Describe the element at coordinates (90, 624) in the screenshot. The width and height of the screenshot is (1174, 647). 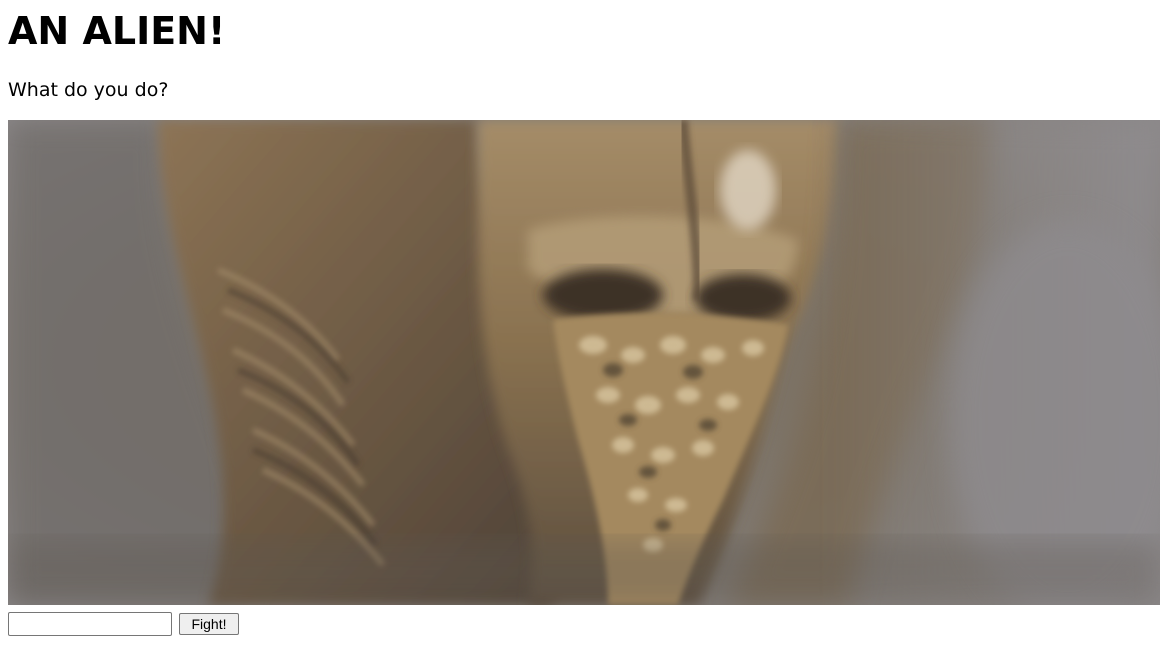
I see `action-input` at that location.